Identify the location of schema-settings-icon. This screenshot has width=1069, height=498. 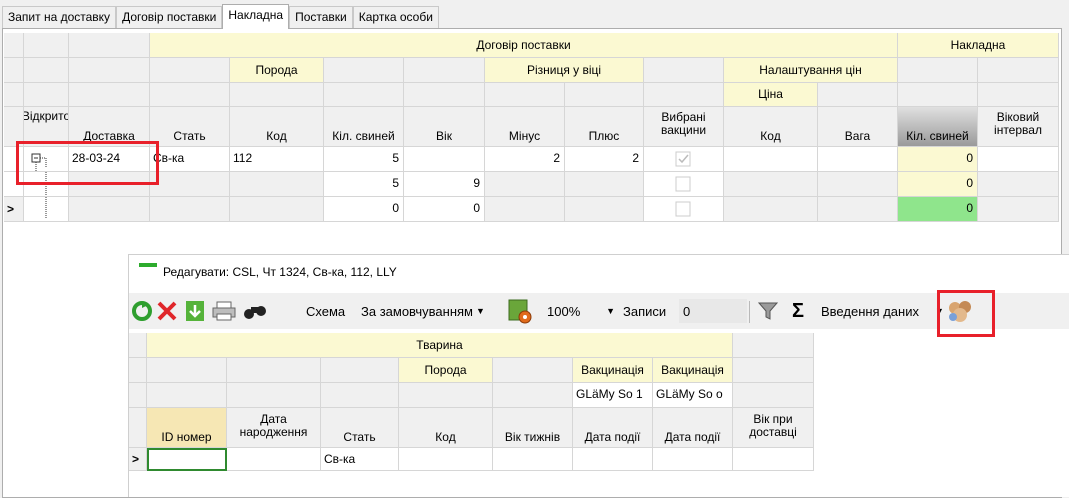
(520, 311).